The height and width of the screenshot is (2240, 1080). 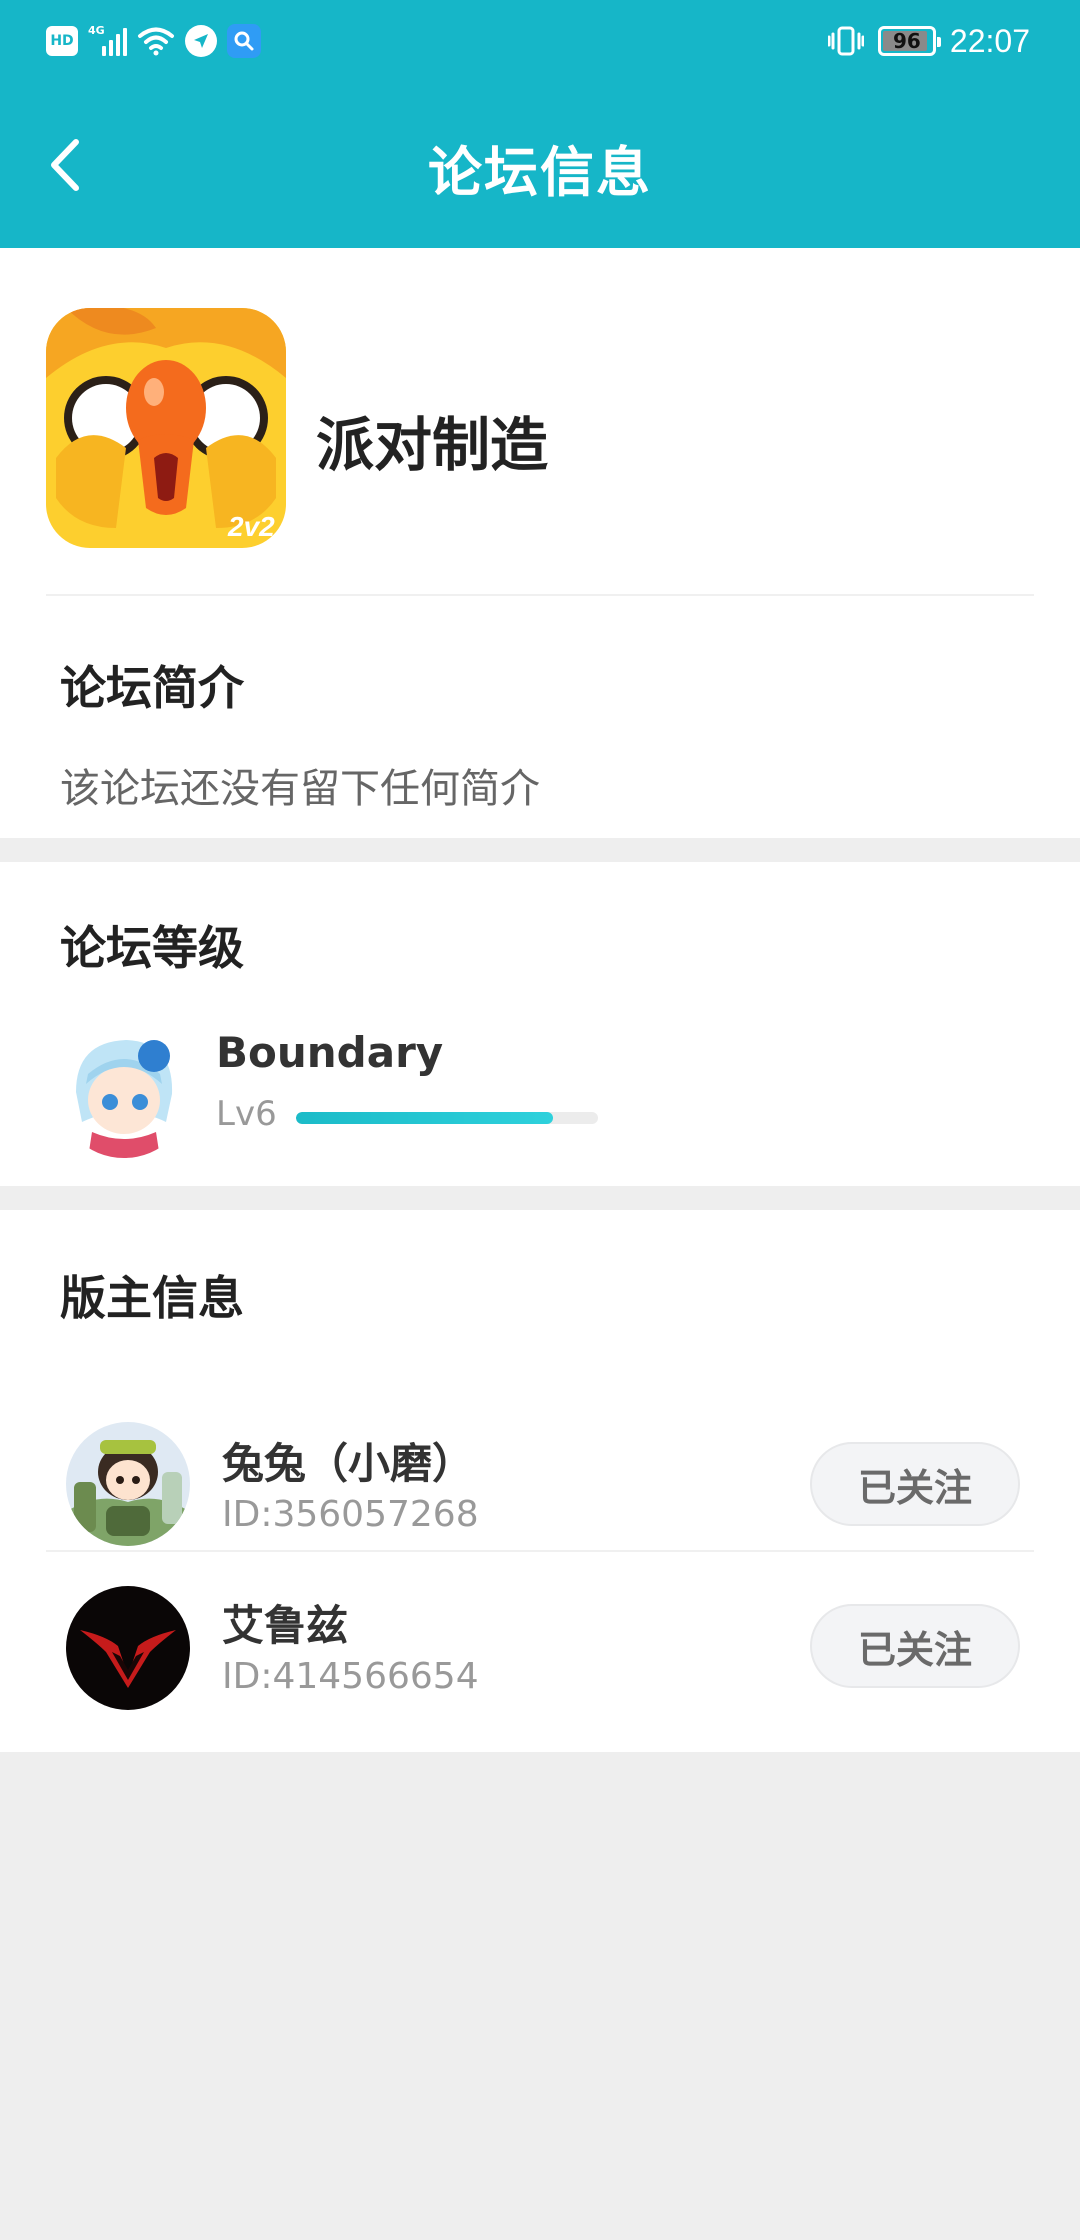 I want to click on search-app-icon, so click(x=244, y=41).